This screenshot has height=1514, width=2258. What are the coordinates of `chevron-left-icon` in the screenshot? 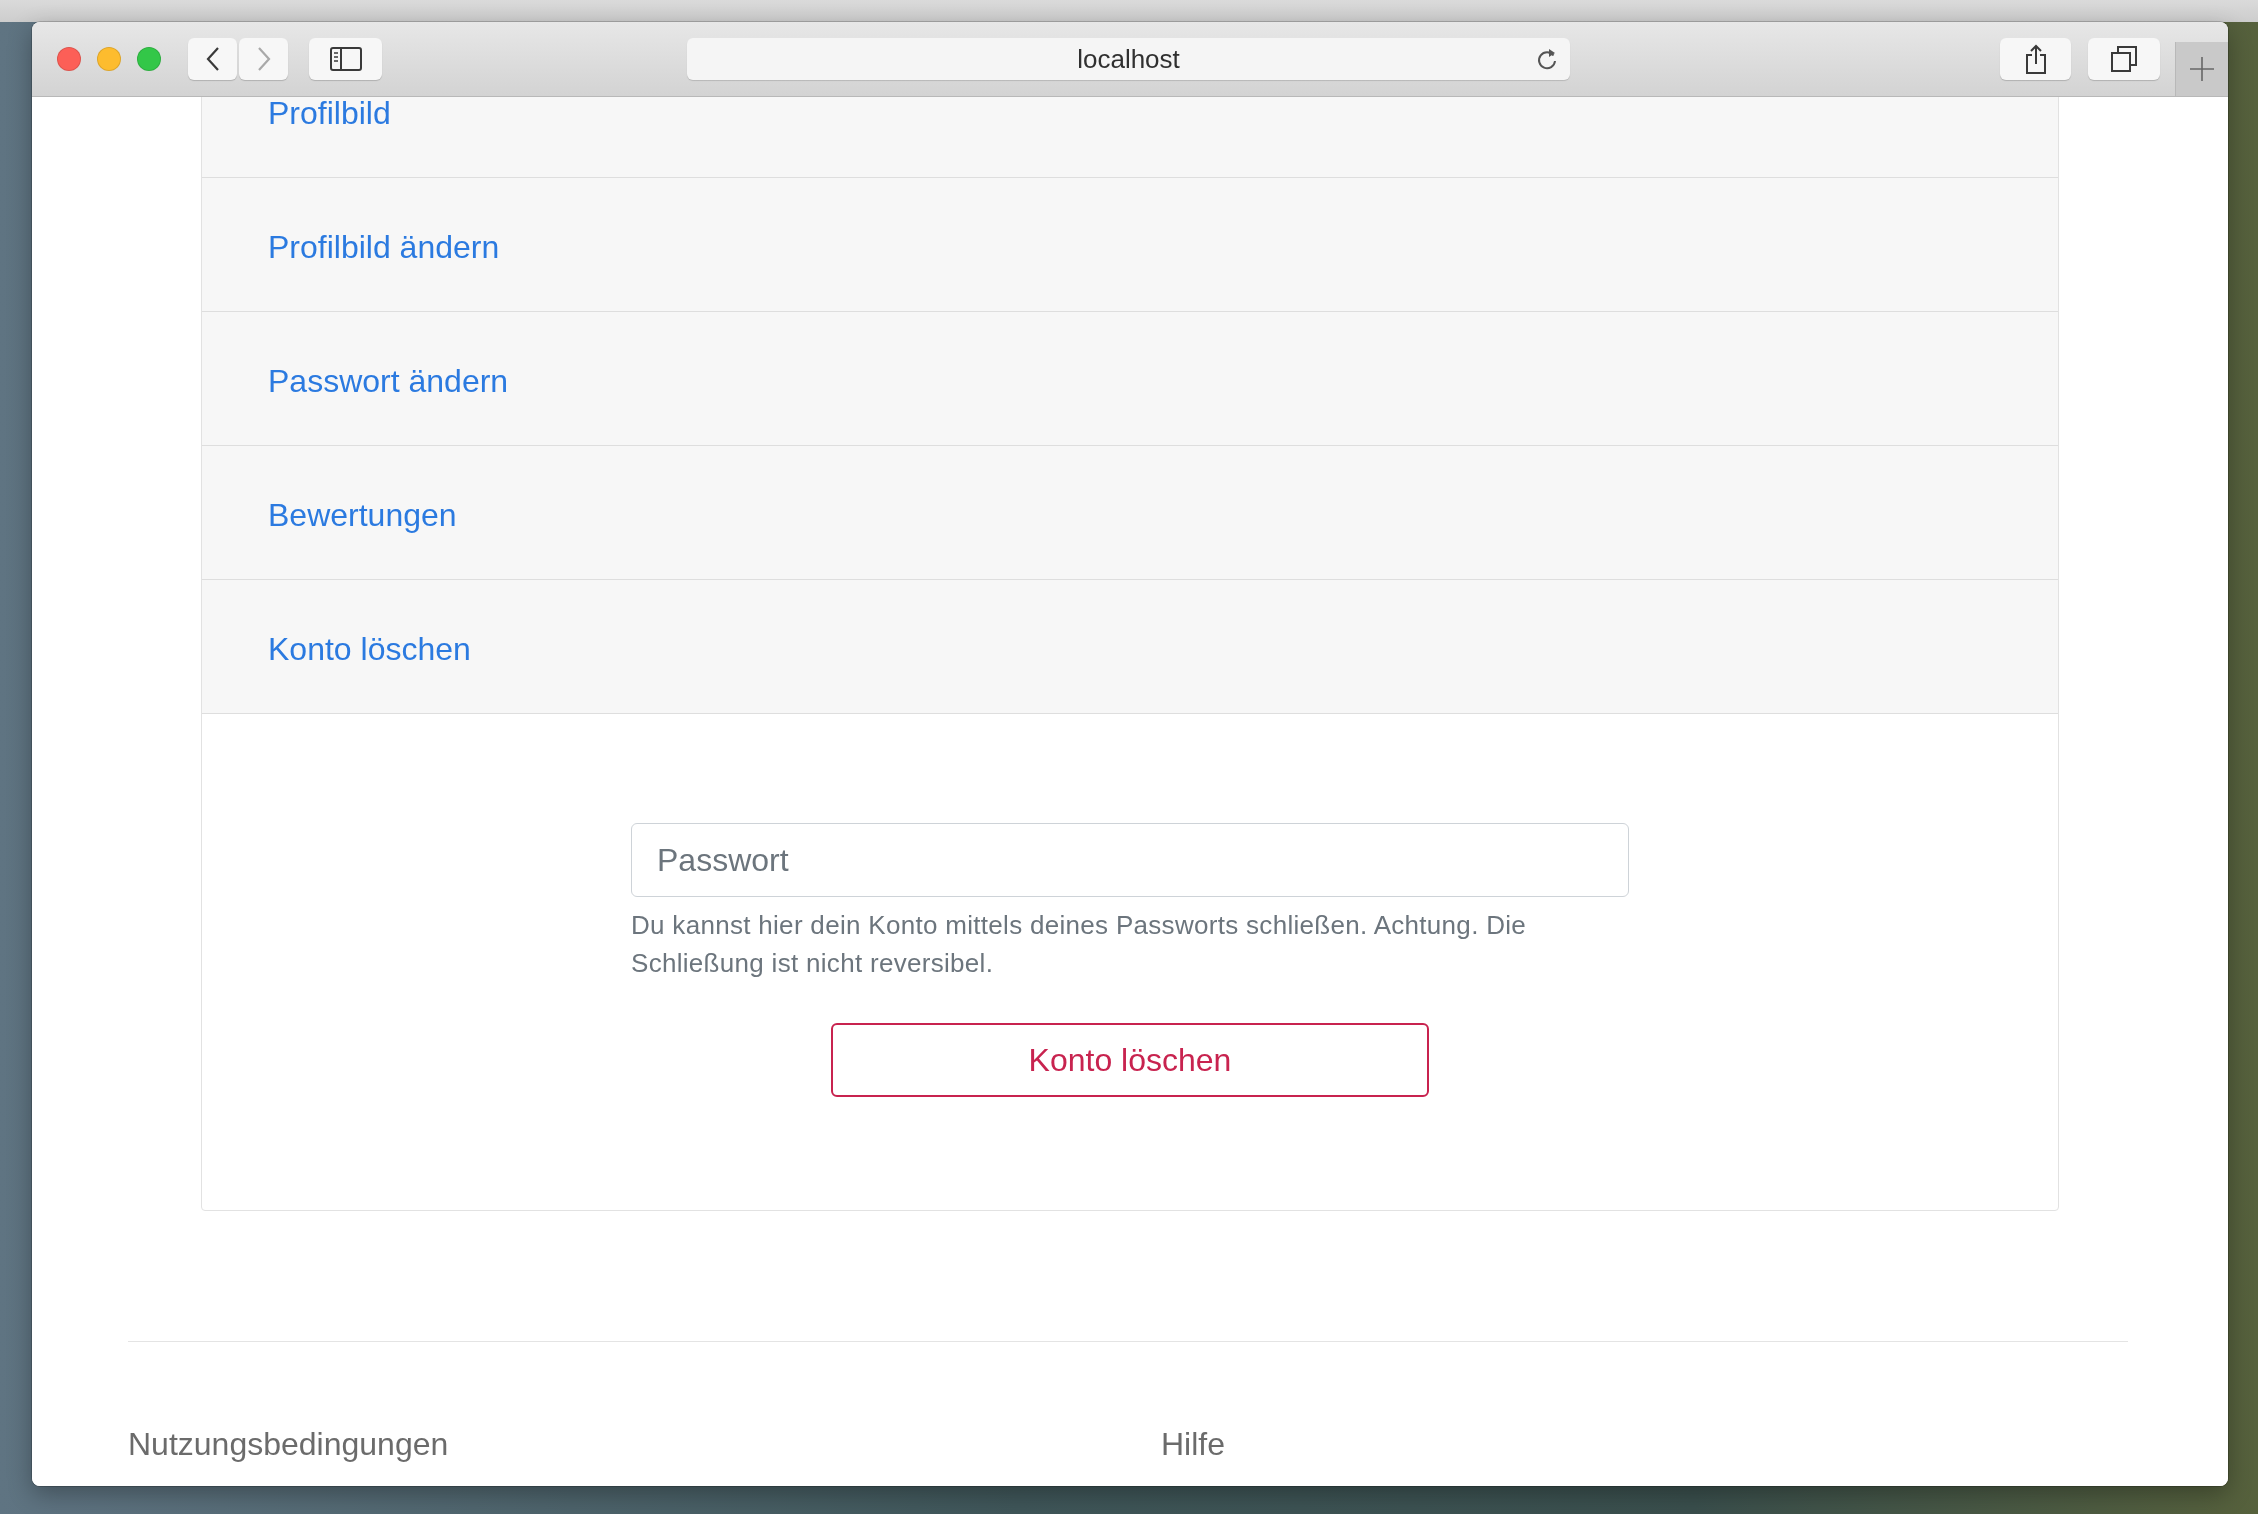 It's located at (212, 59).